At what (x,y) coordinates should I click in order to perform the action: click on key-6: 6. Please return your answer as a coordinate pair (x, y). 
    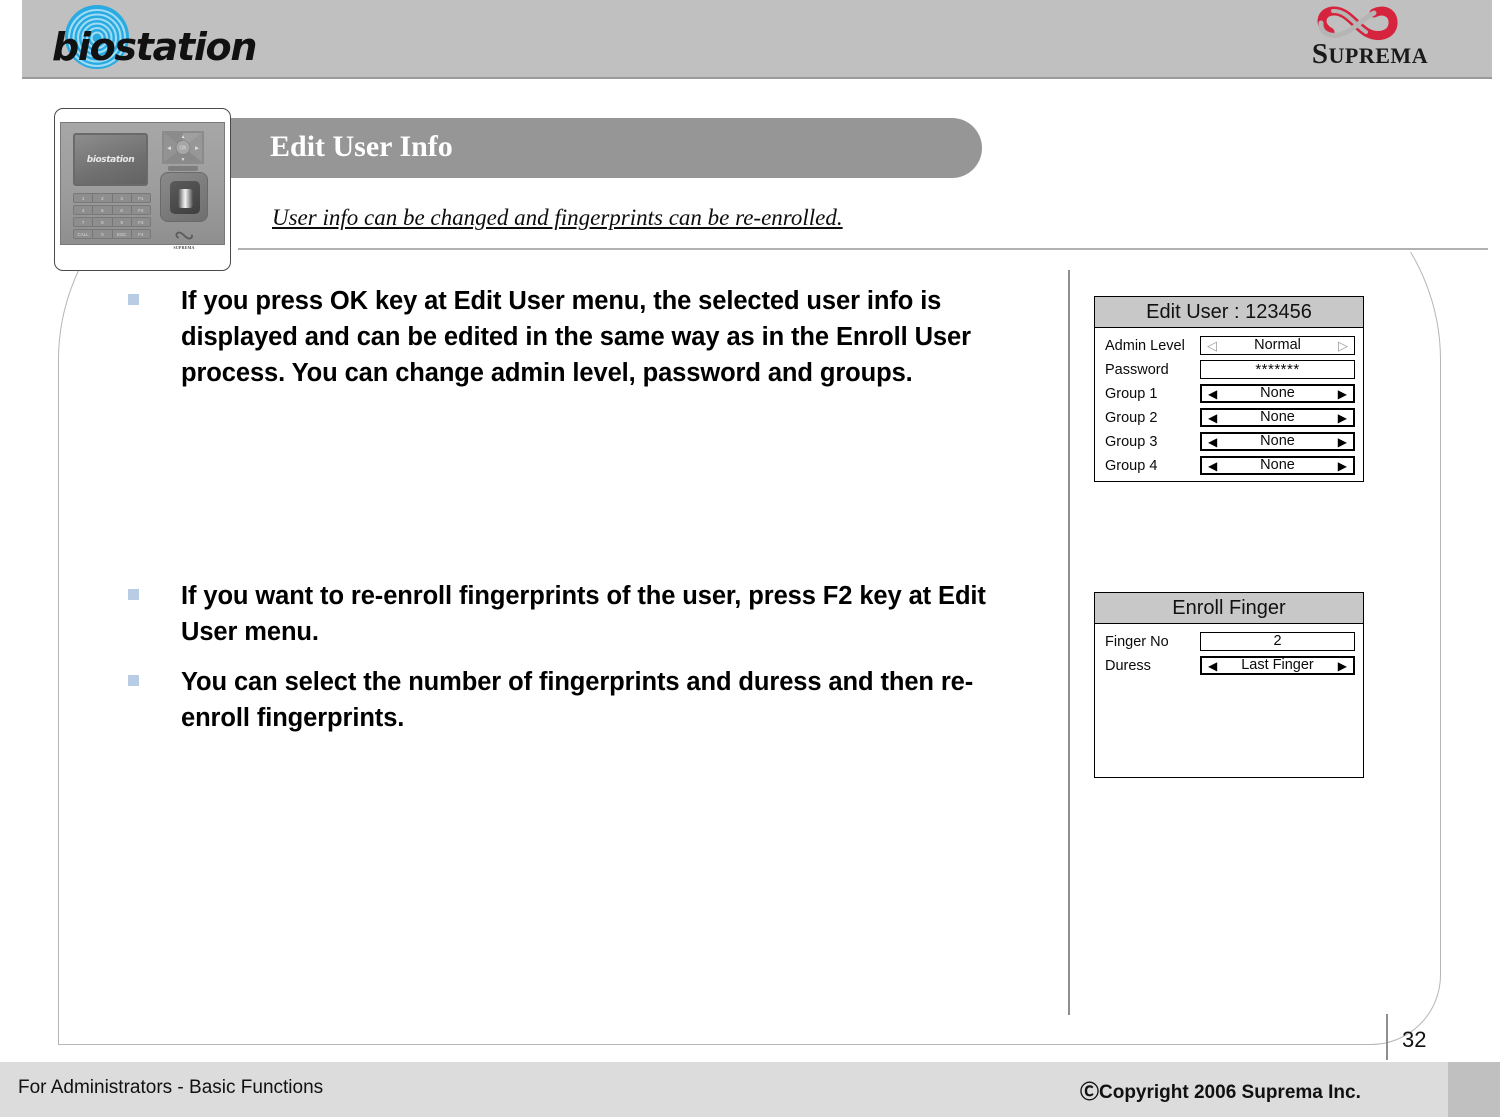
    Looking at the image, I should click on (122, 210).